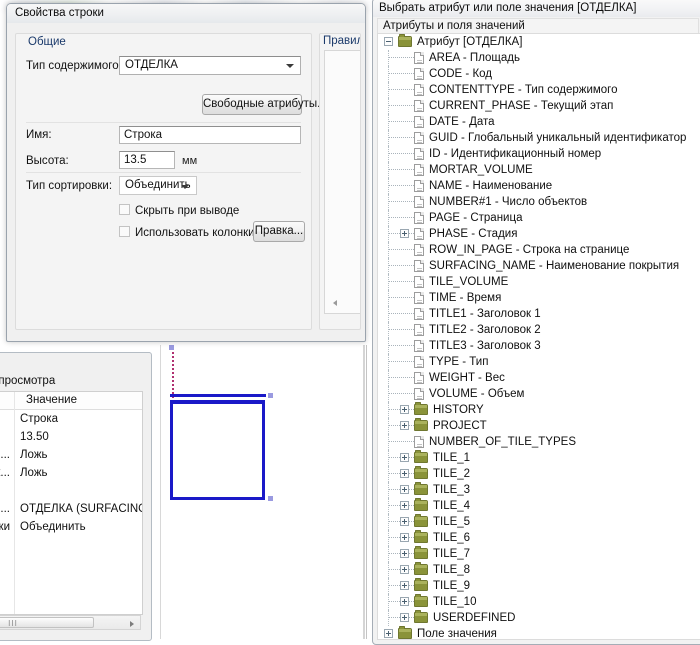  I want to click on tree-node: TILE_3, so click(539, 490).